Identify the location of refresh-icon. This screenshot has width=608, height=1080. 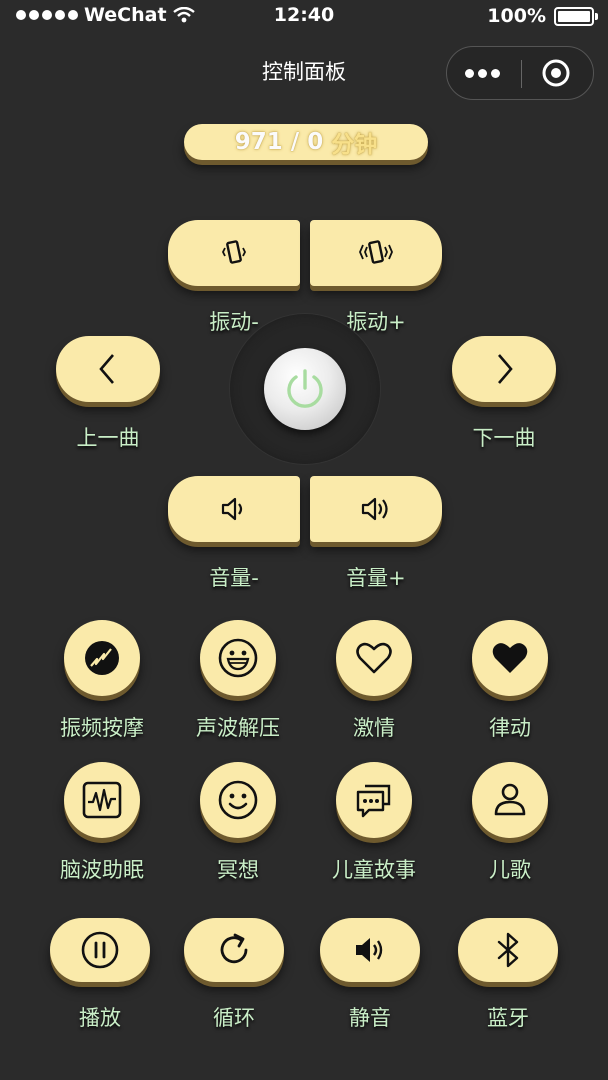
(234, 948).